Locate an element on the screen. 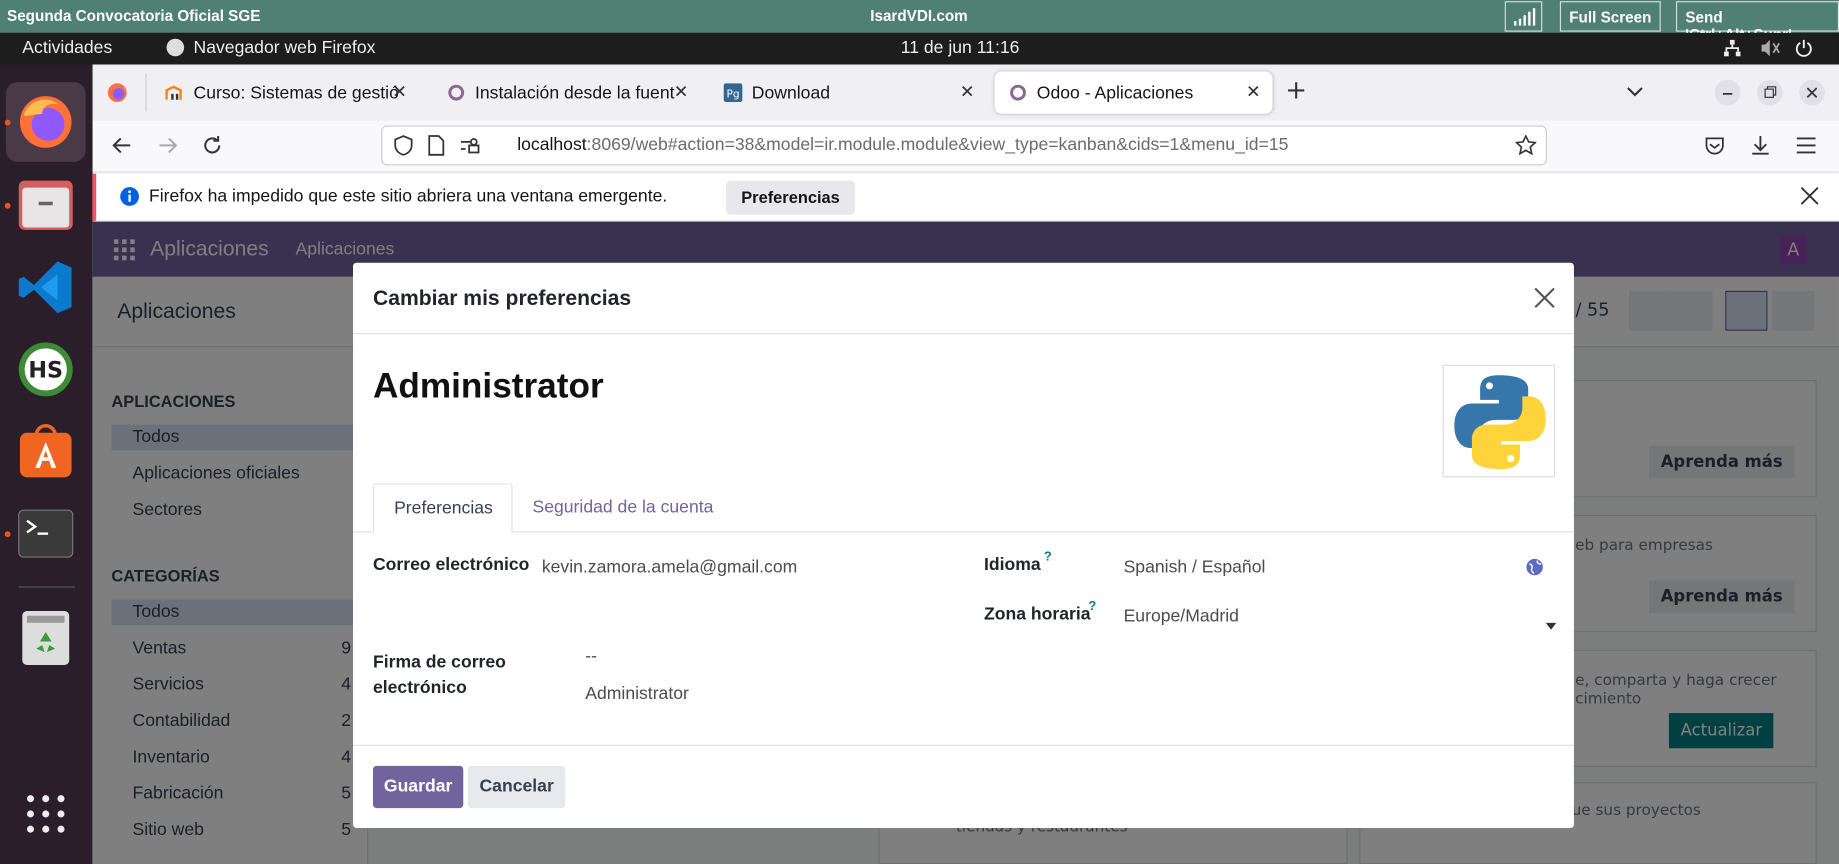 The width and height of the screenshot is (1839, 864). back-icon is located at coordinates (121, 148).